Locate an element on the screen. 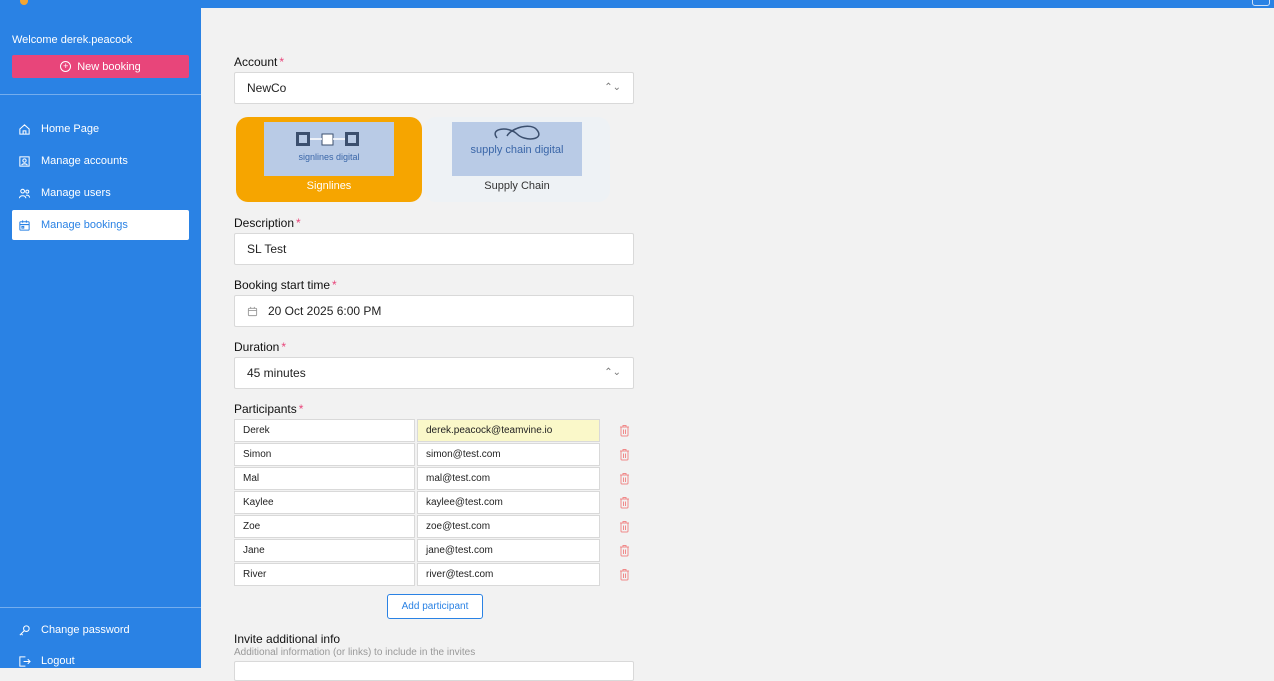 The width and height of the screenshot is (1274, 681). sidebar-item-label: Logout is located at coordinates (58, 661).